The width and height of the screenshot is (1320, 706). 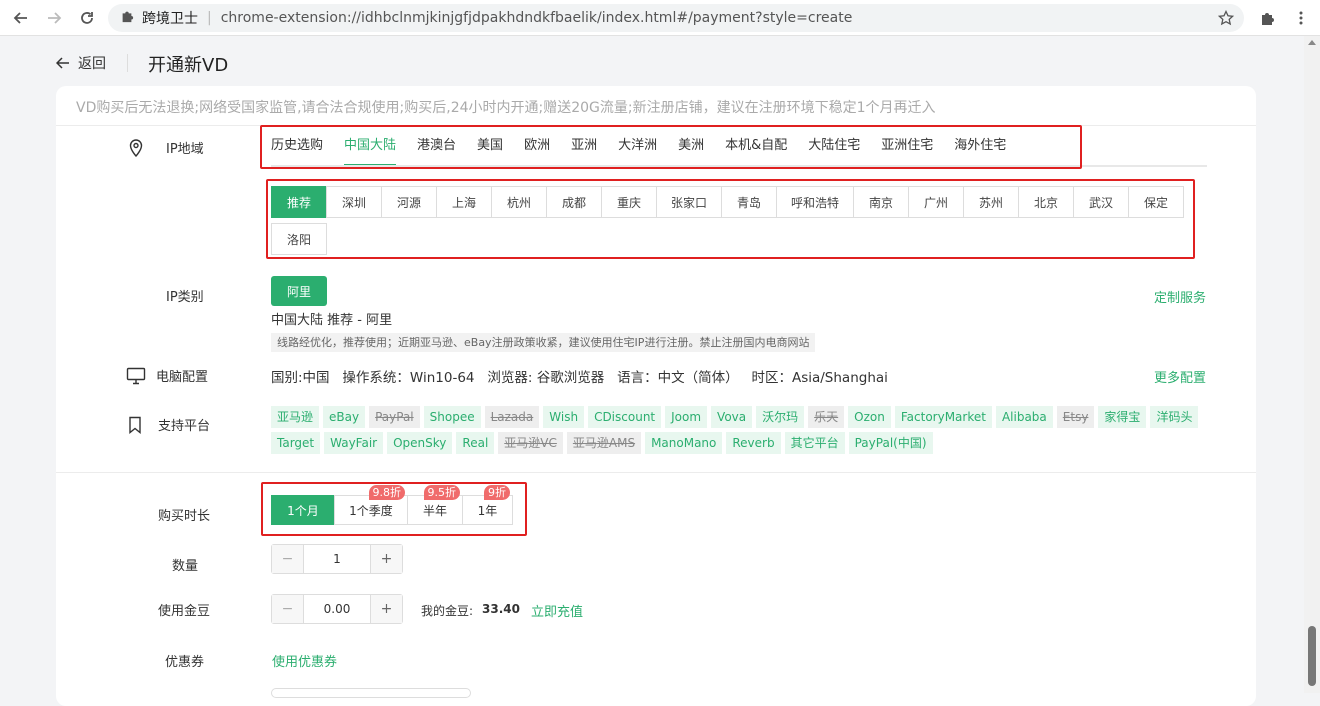 What do you see at coordinates (530, 443) in the screenshot?
I see `platform-tag: 亚马逊VC` at bounding box center [530, 443].